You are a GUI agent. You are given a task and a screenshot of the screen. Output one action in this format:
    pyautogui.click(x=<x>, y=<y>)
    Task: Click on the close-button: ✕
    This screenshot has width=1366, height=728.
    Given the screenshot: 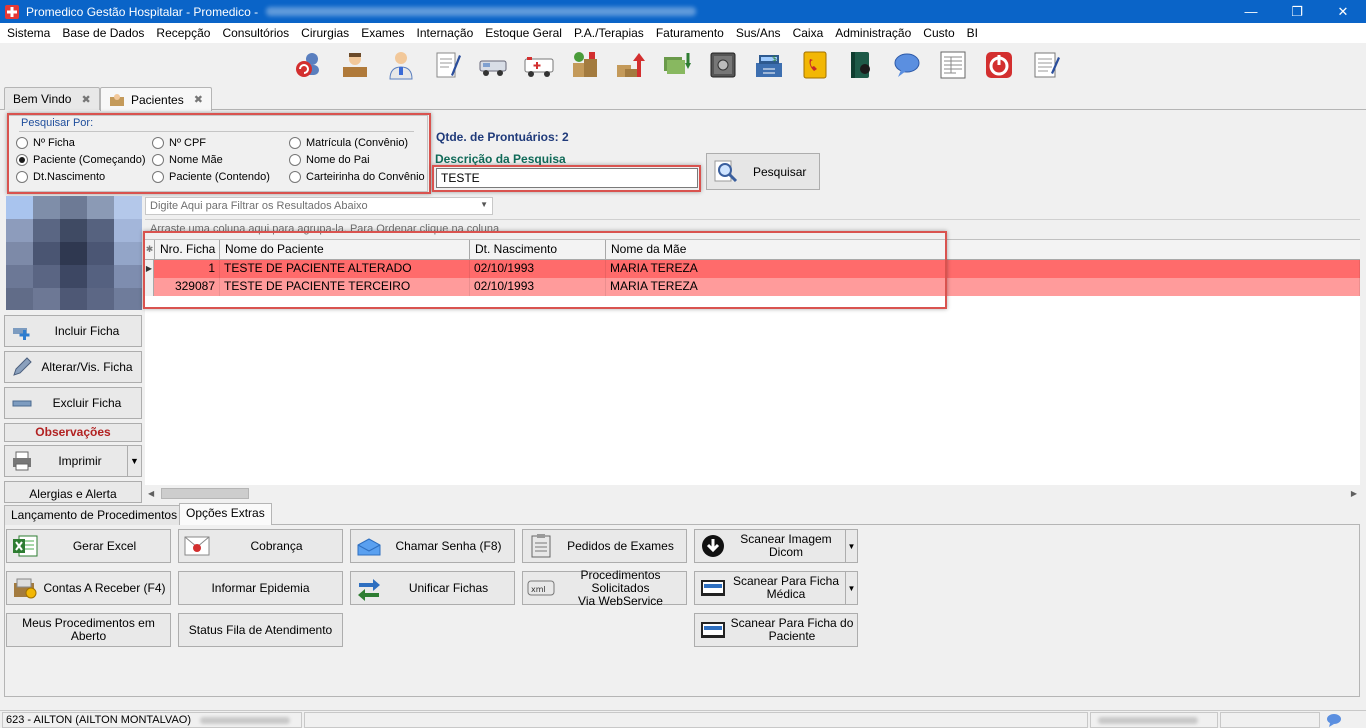 What is the action you would take?
    pyautogui.click(x=1343, y=11)
    